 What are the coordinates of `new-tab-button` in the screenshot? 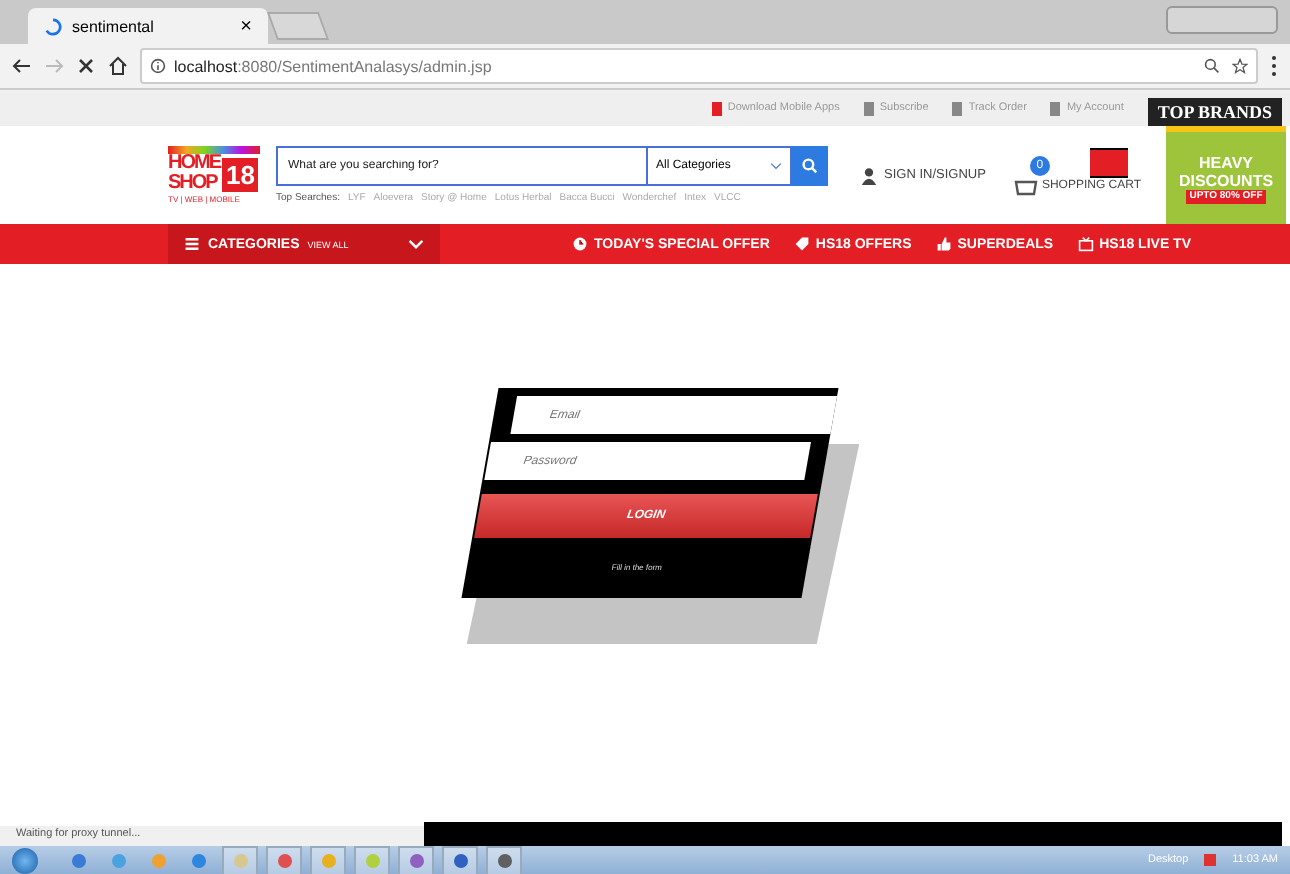 It's located at (298, 26).